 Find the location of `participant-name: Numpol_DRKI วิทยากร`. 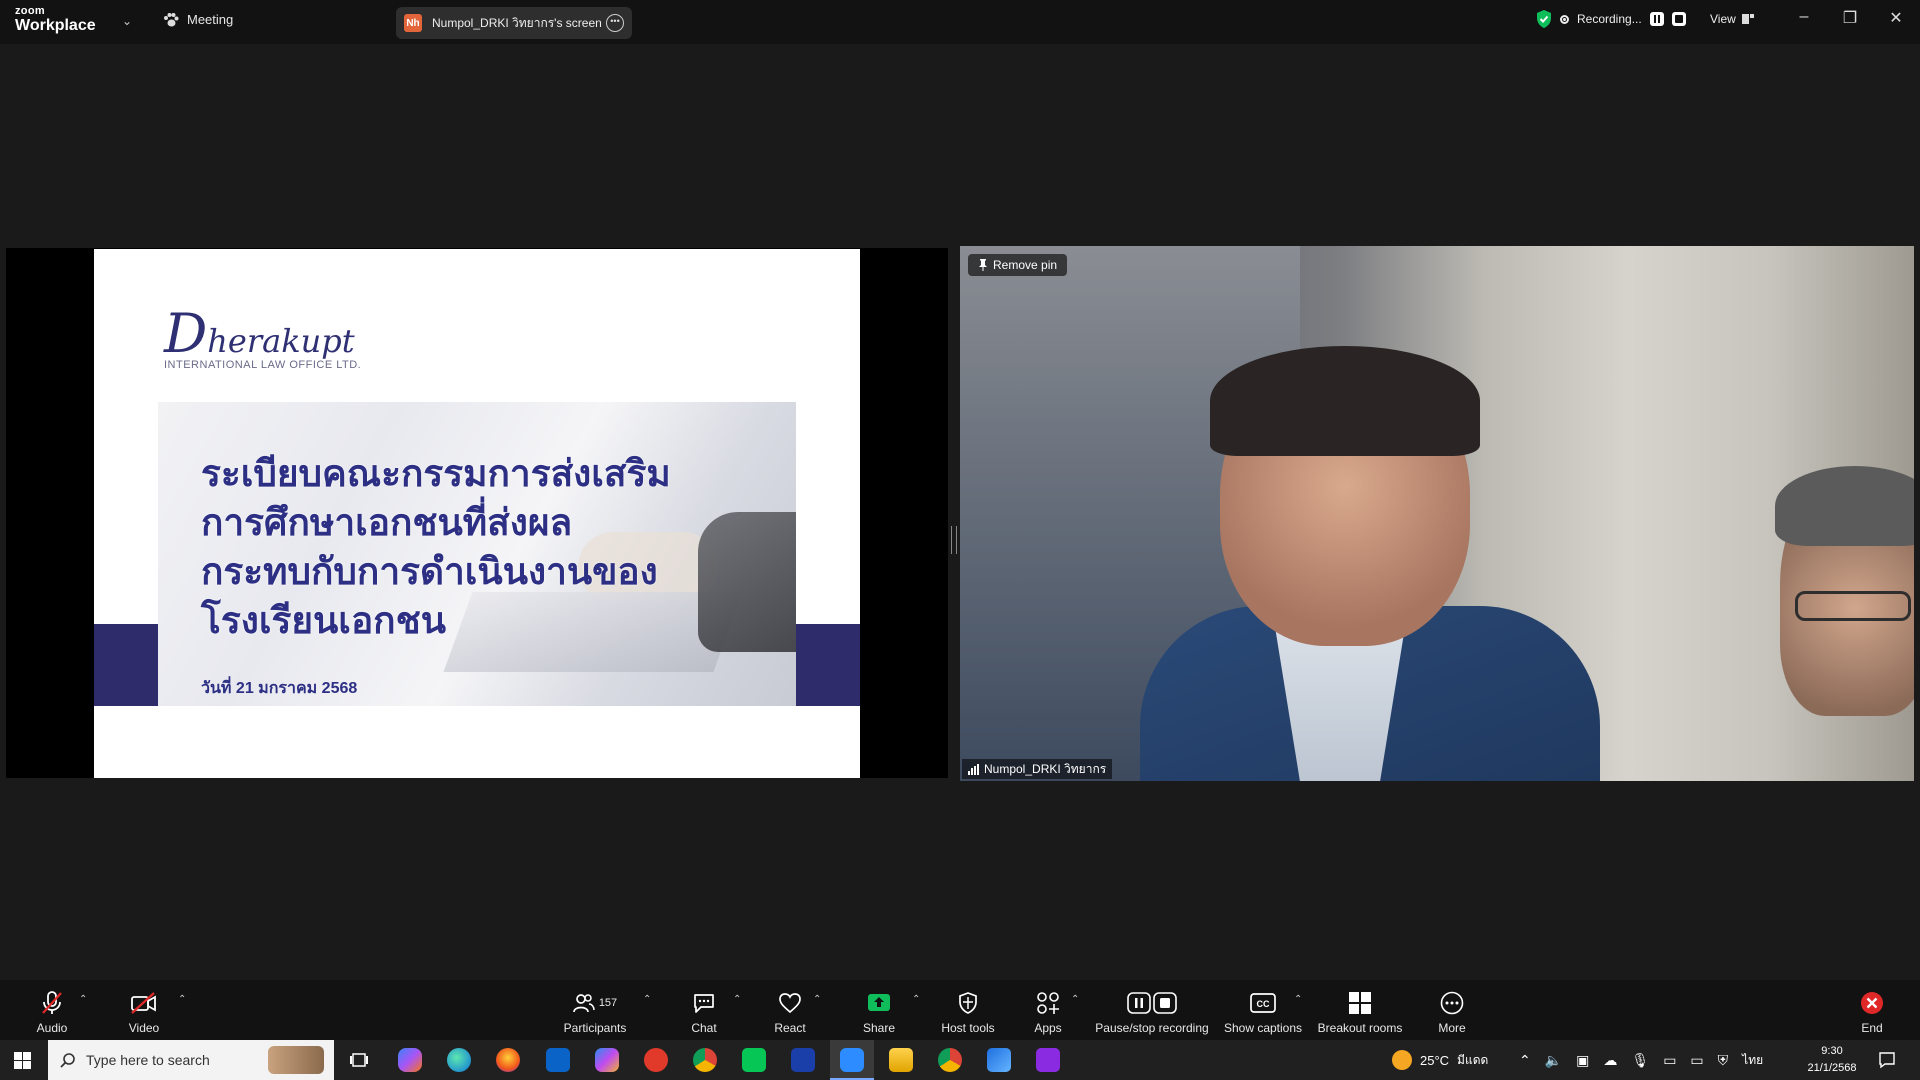

participant-name: Numpol_DRKI วิทยากร is located at coordinates (1045, 768).